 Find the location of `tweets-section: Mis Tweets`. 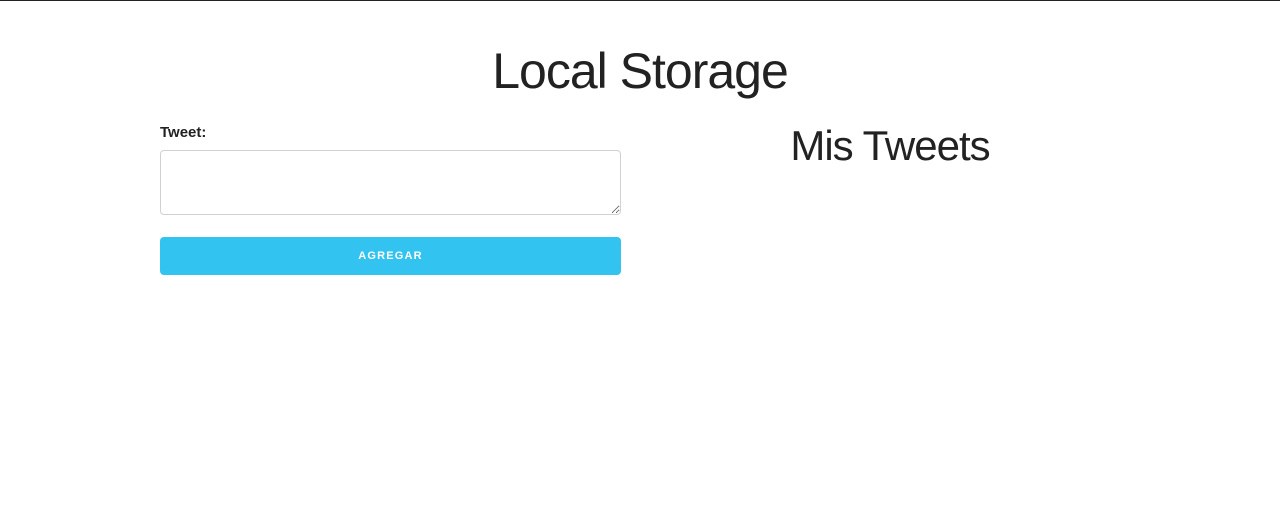

tweets-section: Mis Tweets is located at coordinates (890, 151).